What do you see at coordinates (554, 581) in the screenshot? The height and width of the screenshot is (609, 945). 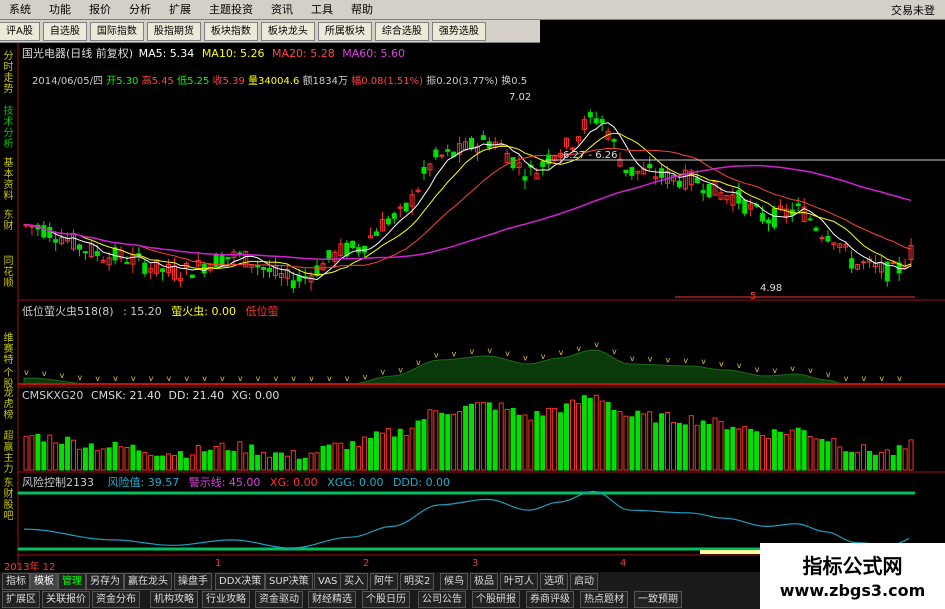 I see `btab-options: 选项` at bounding box center [554, 581].